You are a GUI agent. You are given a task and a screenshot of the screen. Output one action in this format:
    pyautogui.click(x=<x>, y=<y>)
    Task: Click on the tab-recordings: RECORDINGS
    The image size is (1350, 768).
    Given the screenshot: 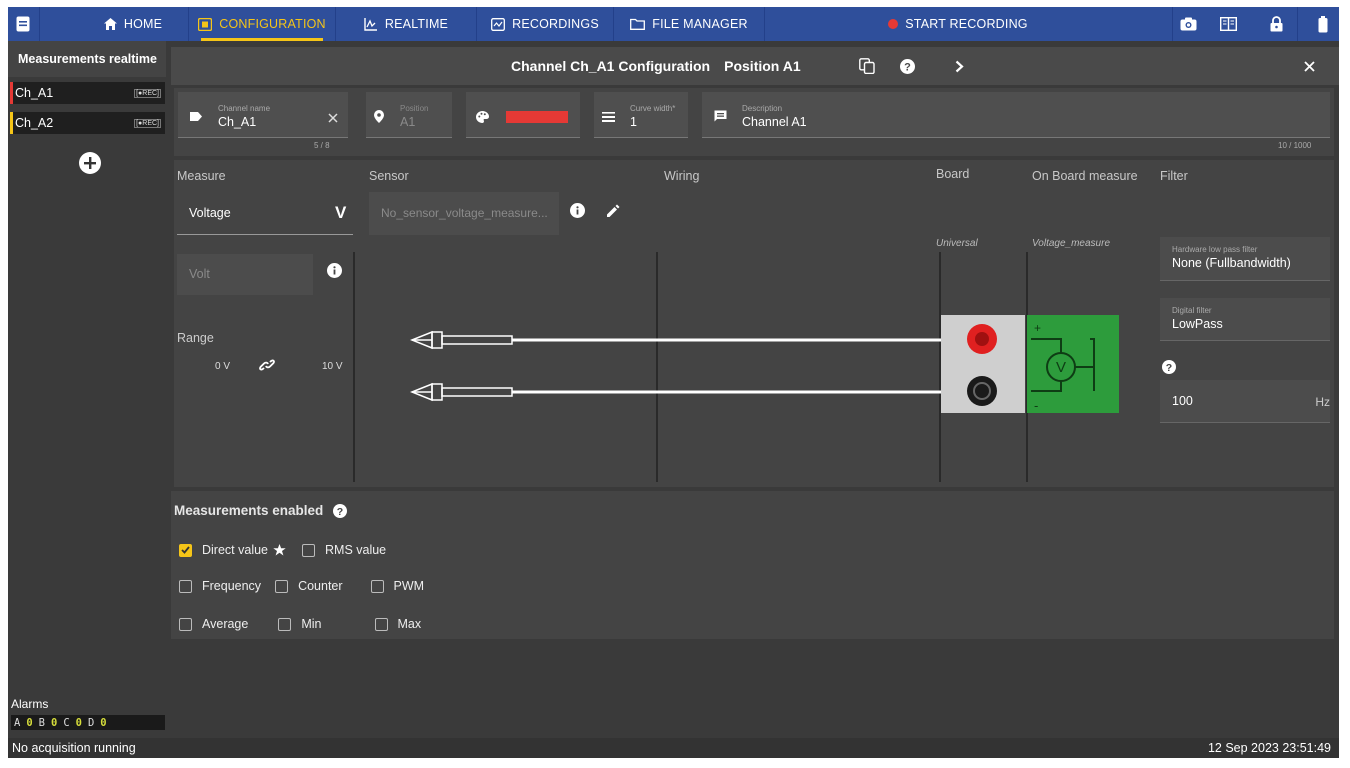 What is the action you would take?
    pyautogui.click(x=545, y=24)
    